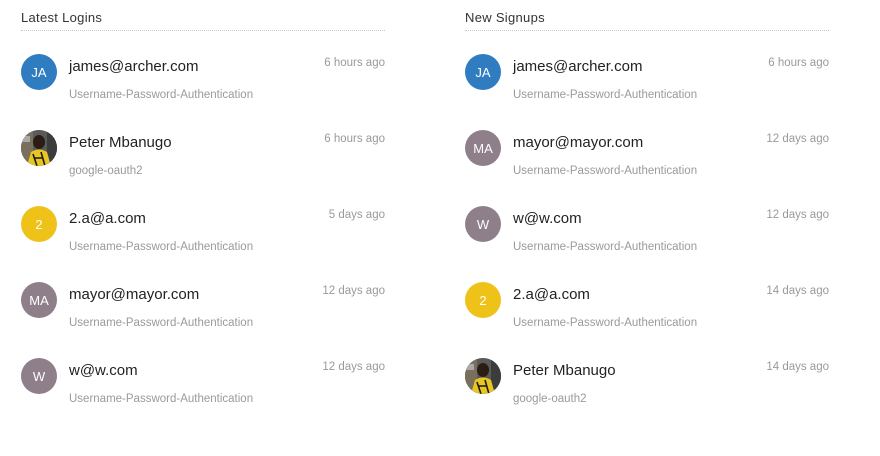  I want to click on latest-logins-title: Latest Logins, so click(203, 15).